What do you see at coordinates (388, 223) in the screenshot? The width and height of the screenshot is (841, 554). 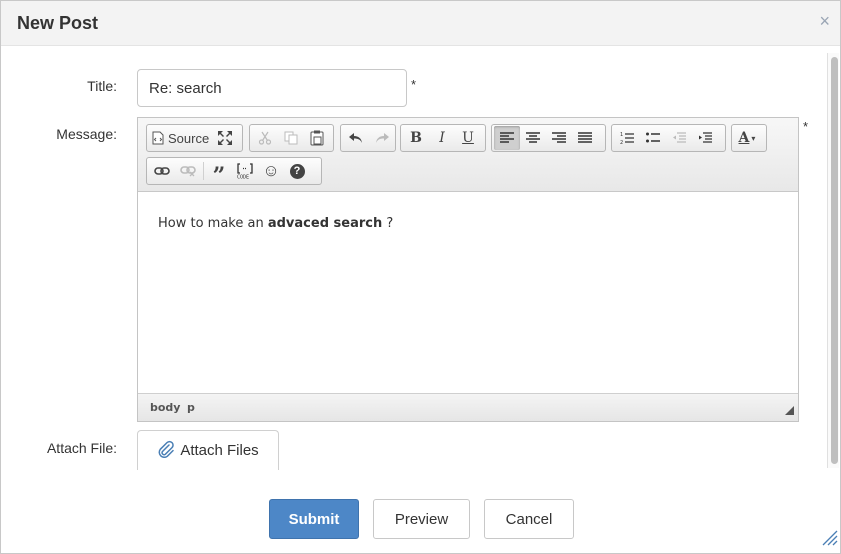 I see `content-text-suffix: ?` at bounding box center [388, 223].